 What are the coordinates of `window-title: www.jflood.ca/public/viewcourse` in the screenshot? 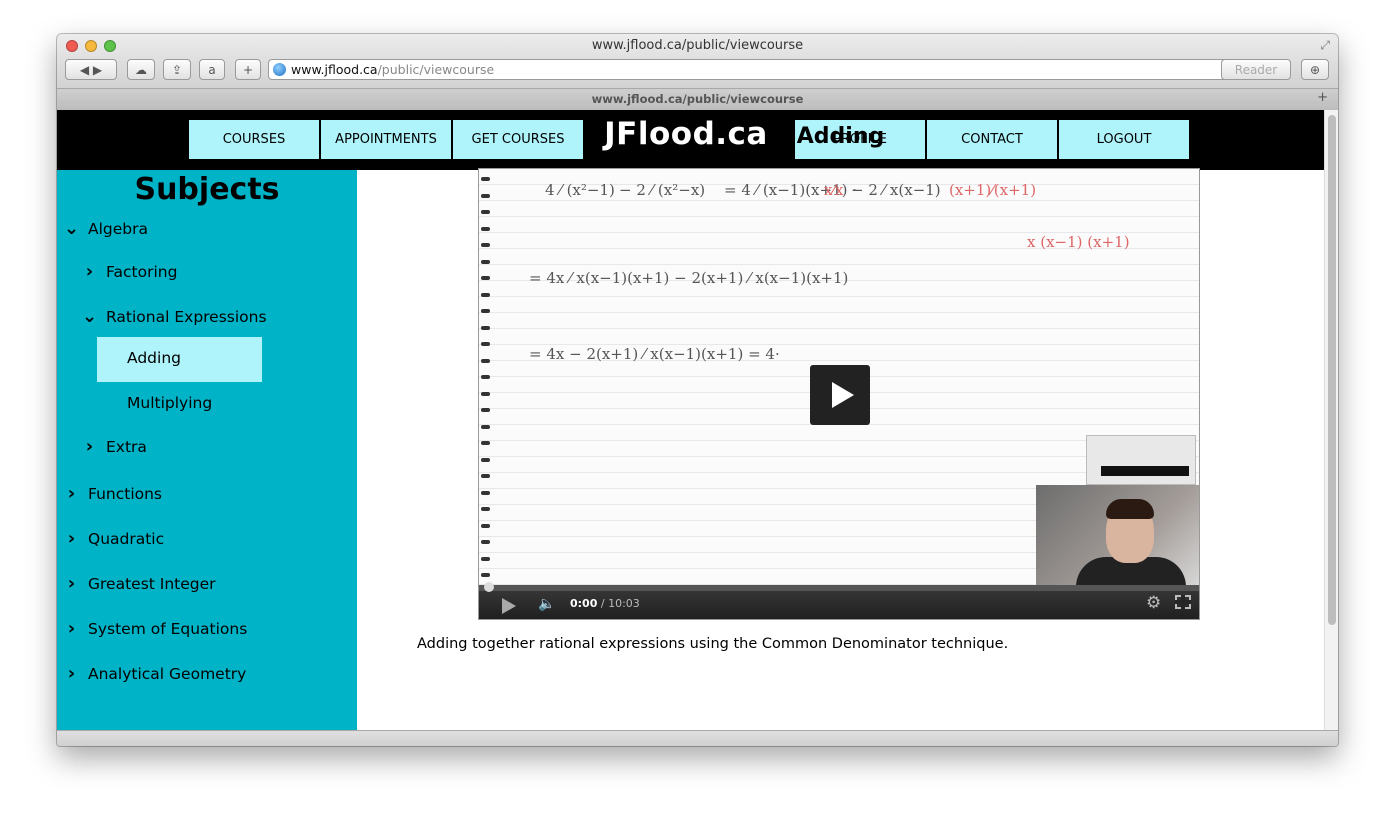 It's located at (697, 45).